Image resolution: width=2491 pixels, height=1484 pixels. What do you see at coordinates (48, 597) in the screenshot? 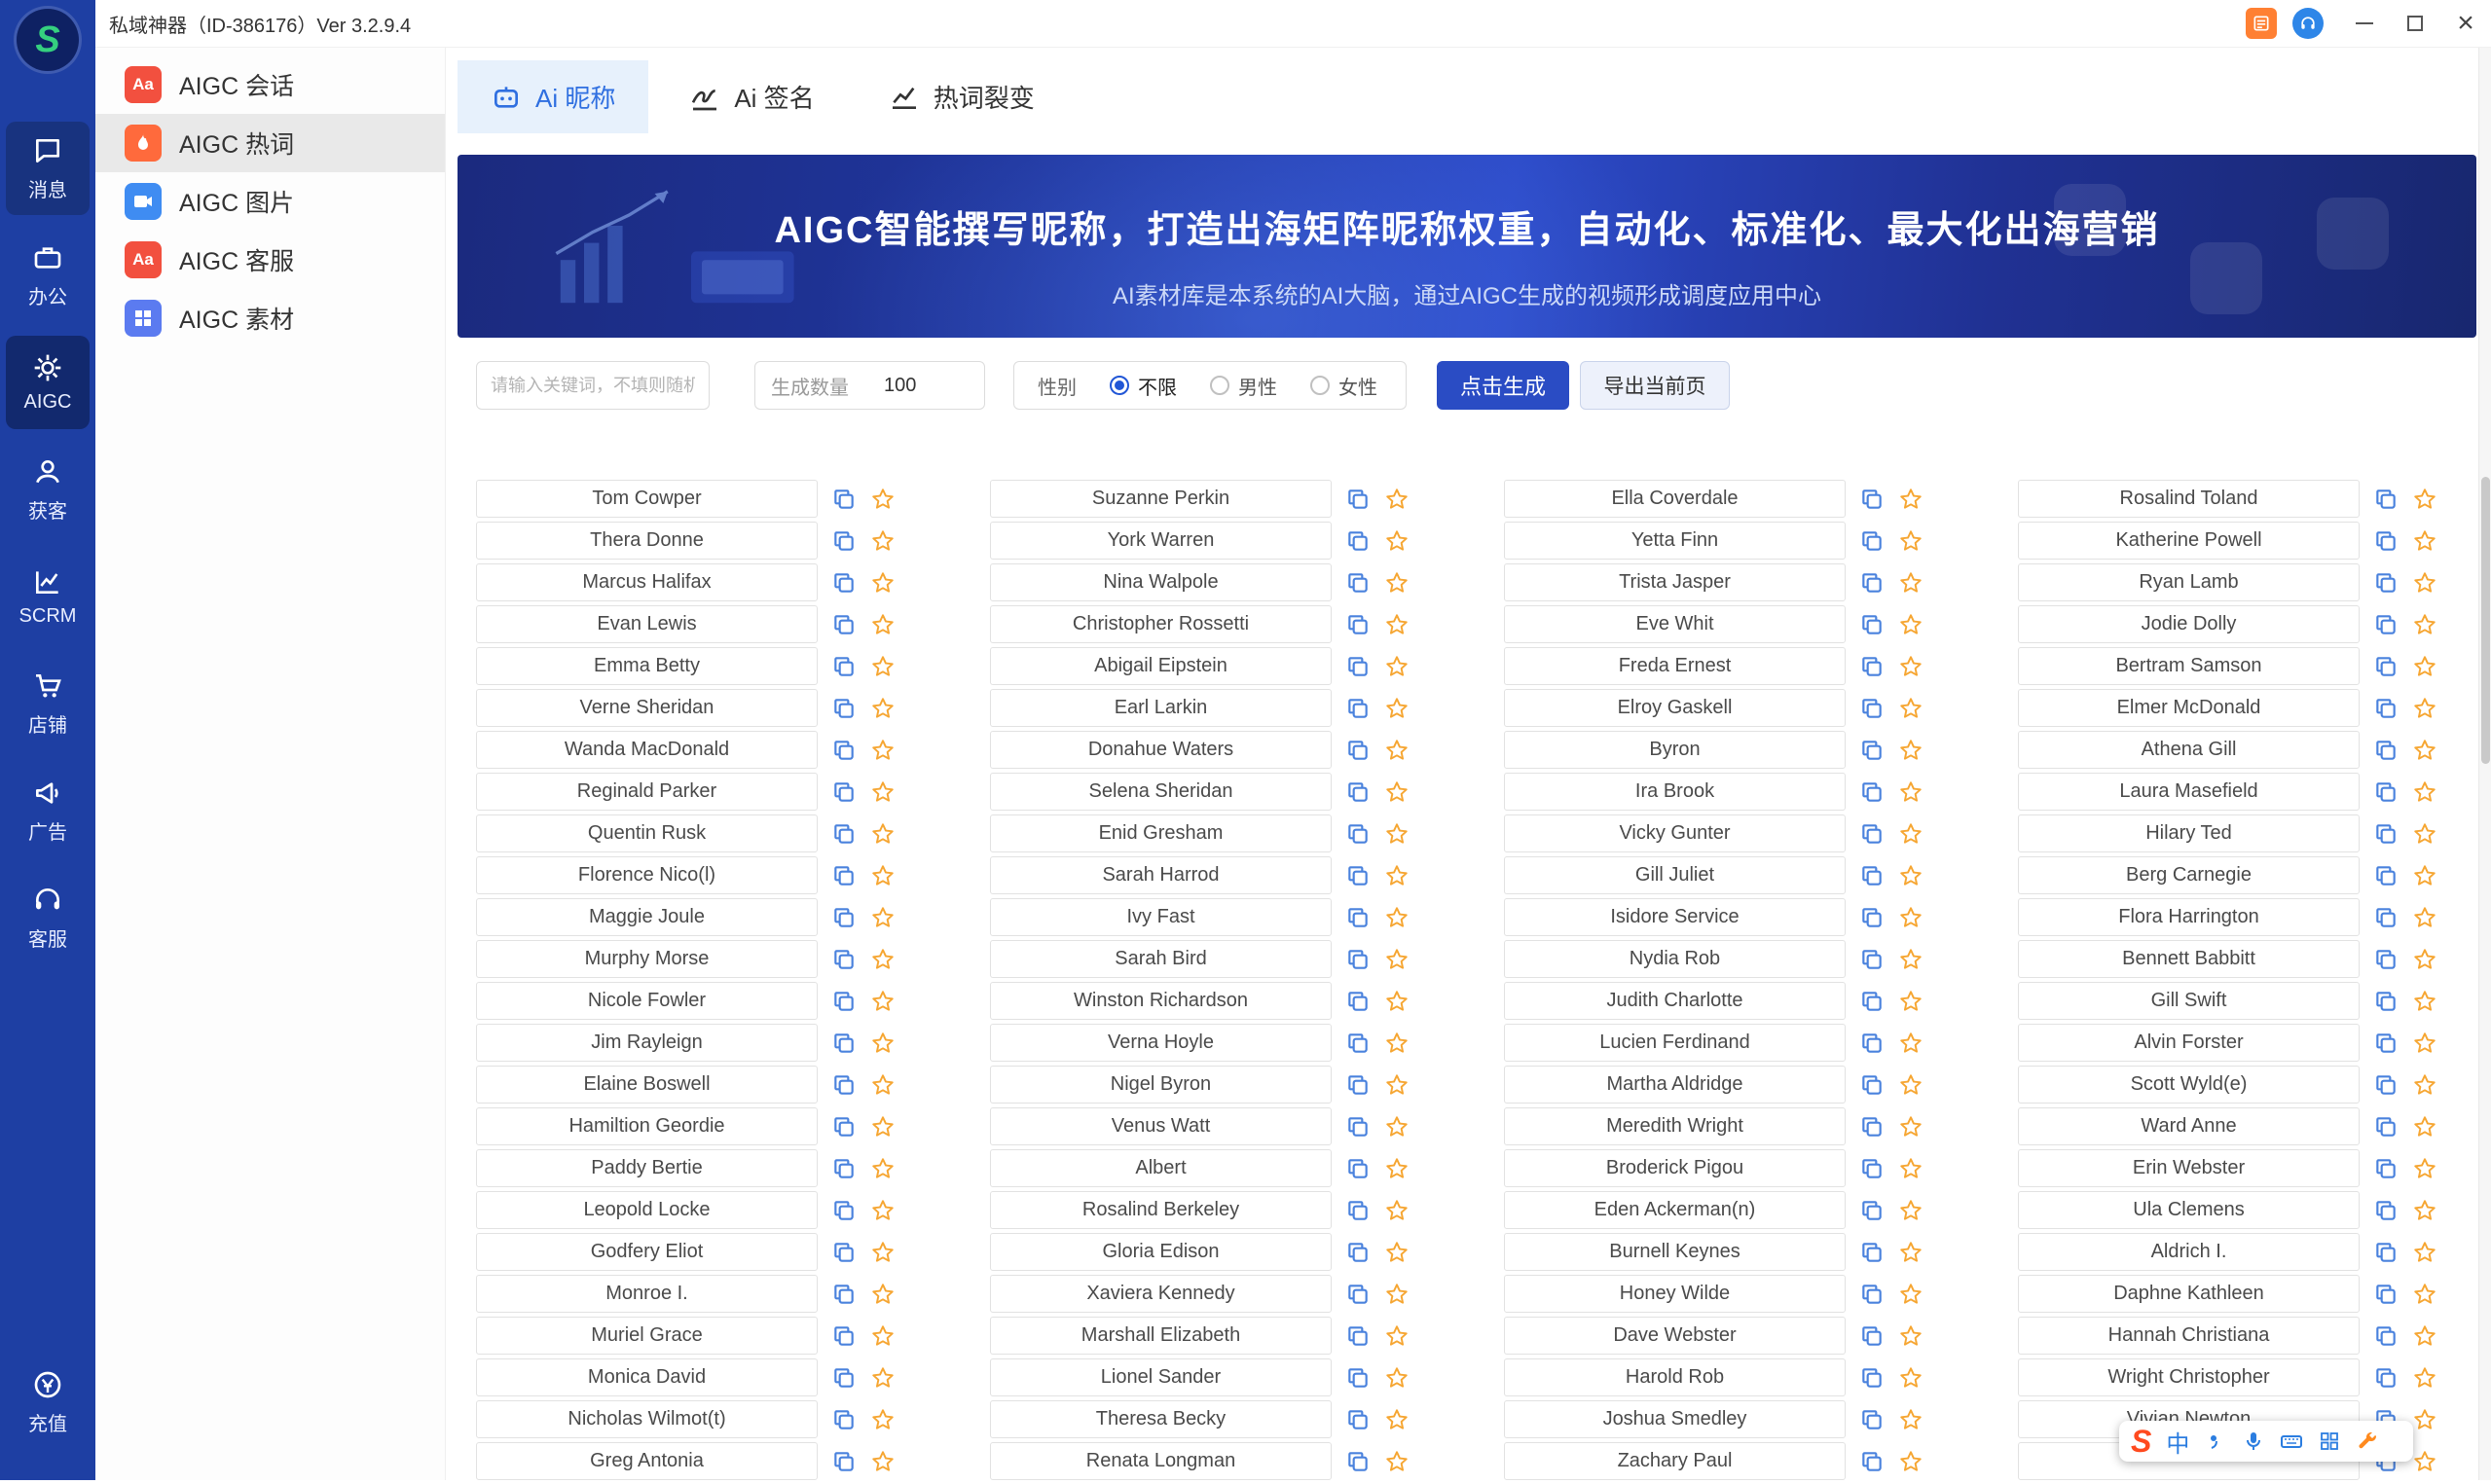
I see `nav-rail-item-SCRM: SCRM` at bounding box center [48, 597].